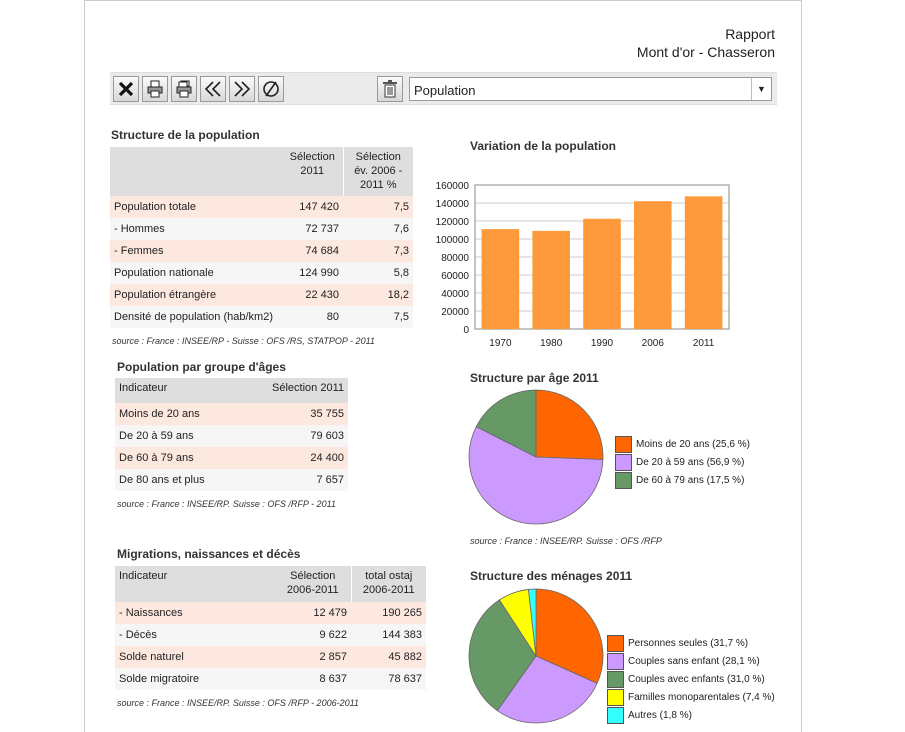 This screenshot has width=905, height=732. Describe the element at coordinates (313, 657) in the screenshot. I see `migrations-cell: 2 857` at that location.